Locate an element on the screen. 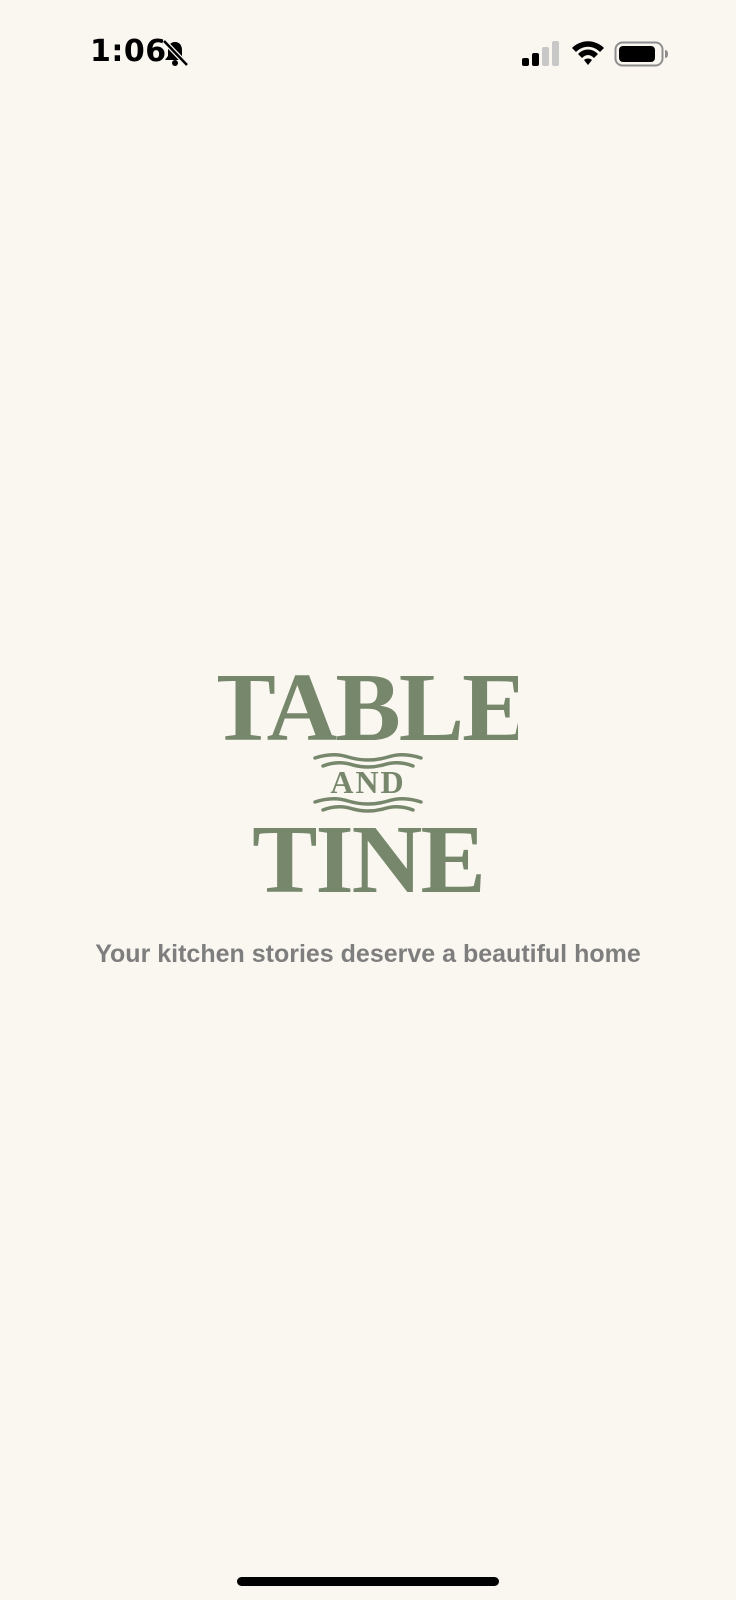  logo-wordmark: TABLE AND TINE is located at coordinates (368, 784).